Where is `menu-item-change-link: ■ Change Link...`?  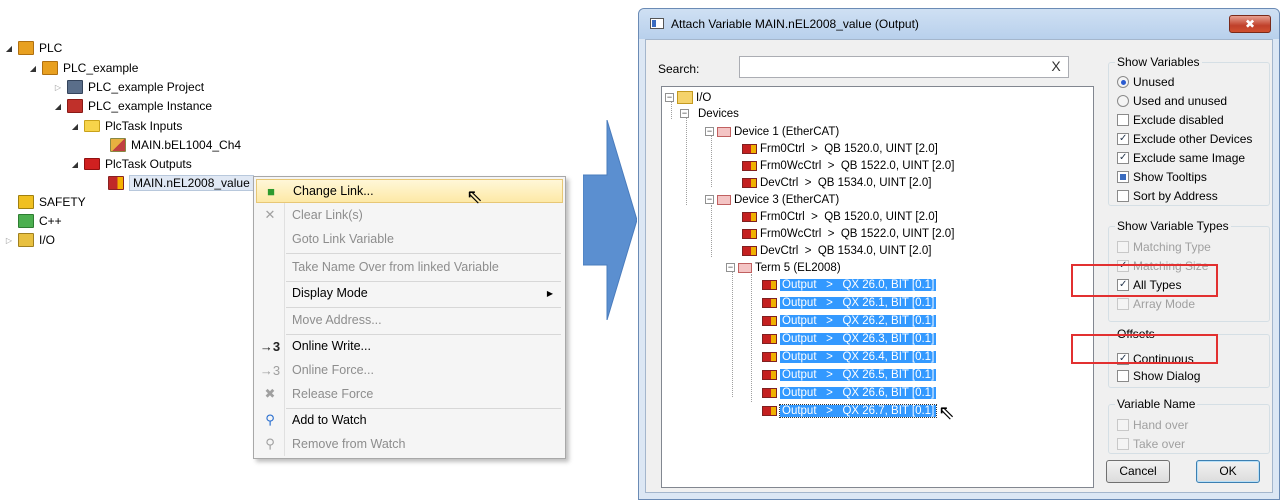
menu-item-change-link: ■ Change Link... is located at coordinates (409, 191).